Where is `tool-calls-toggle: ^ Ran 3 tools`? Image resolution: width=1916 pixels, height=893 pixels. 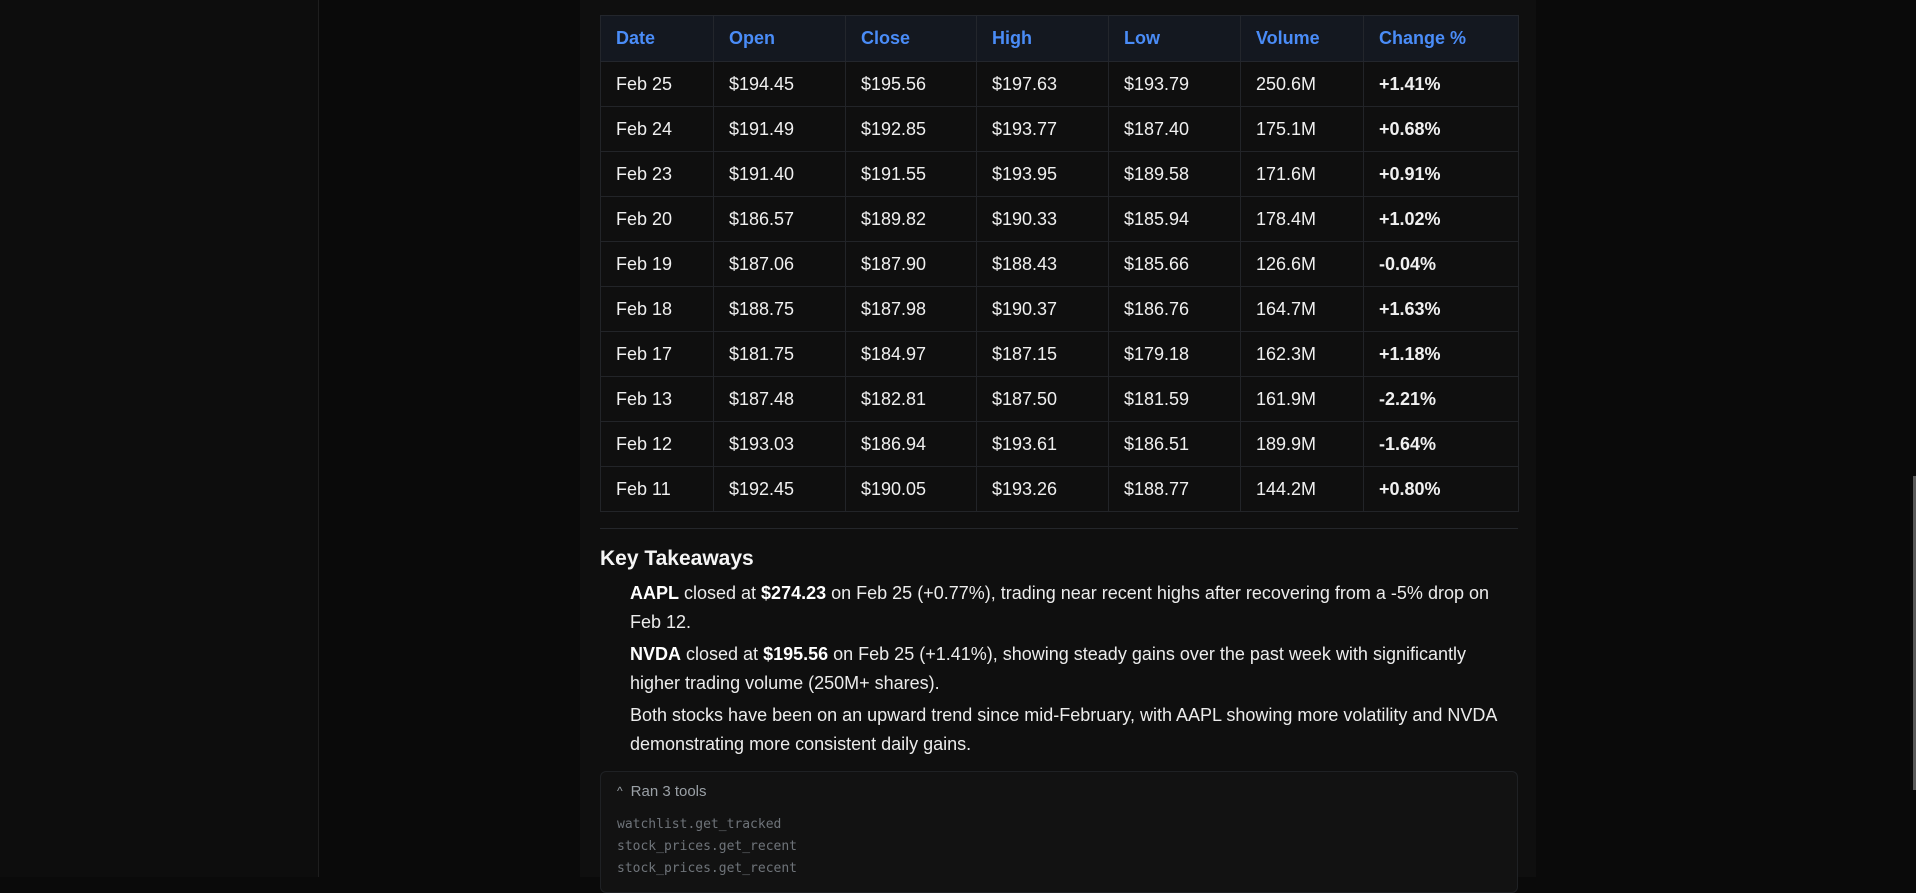
tool-calls-toggle: ^ Ran 3 tools is located at coordinates (1059, 787).